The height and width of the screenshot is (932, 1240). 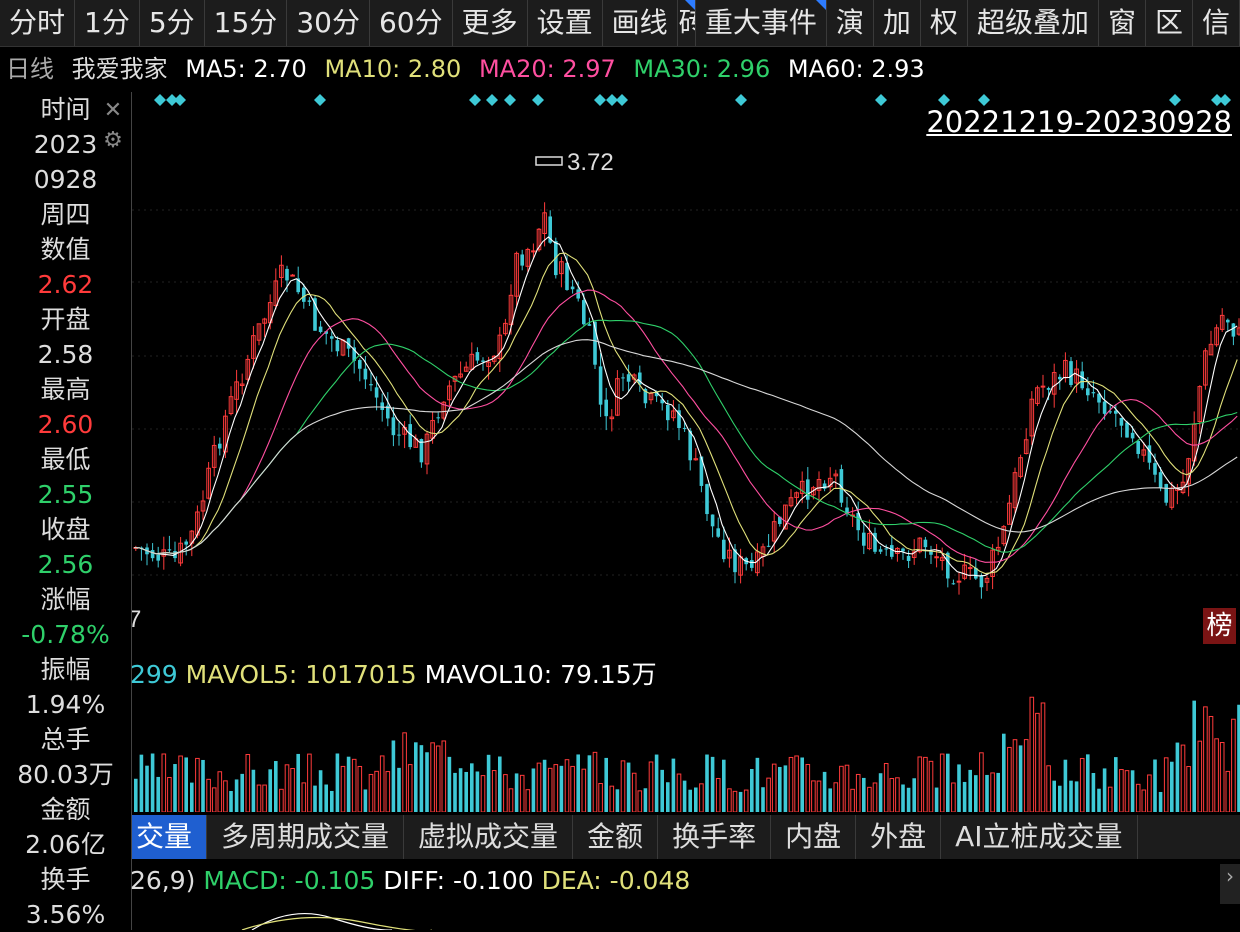 What do you see at coordinates (107, 23) in the screenshot?
I see `tab-1min: 1分` at bounding box center [107, 23].